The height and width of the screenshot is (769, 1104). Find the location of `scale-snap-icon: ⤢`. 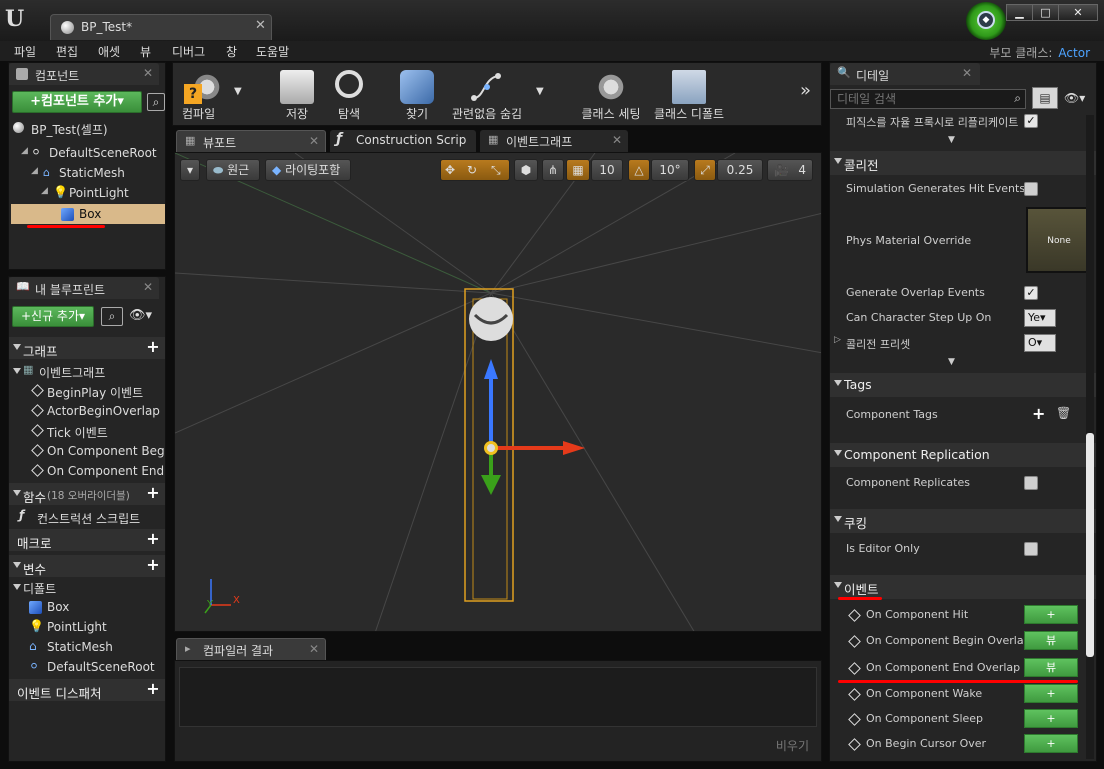

scale-snap-icon: ⤢ is located at coordinates (705, 170).